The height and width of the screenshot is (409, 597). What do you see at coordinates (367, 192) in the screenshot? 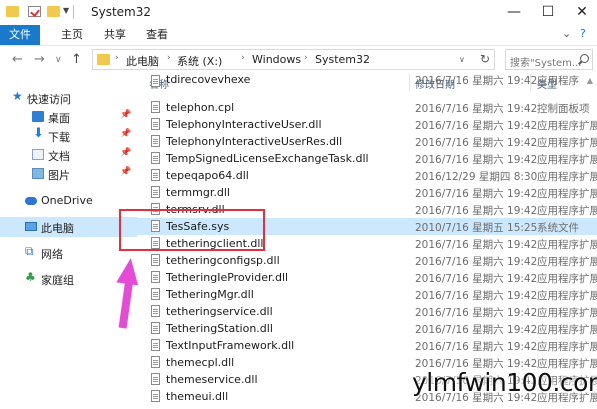
I see `table-row: termmgr.dll 2016/7/16 星期六 19:42 应用程序扩展` at bounding box center [367, 192].